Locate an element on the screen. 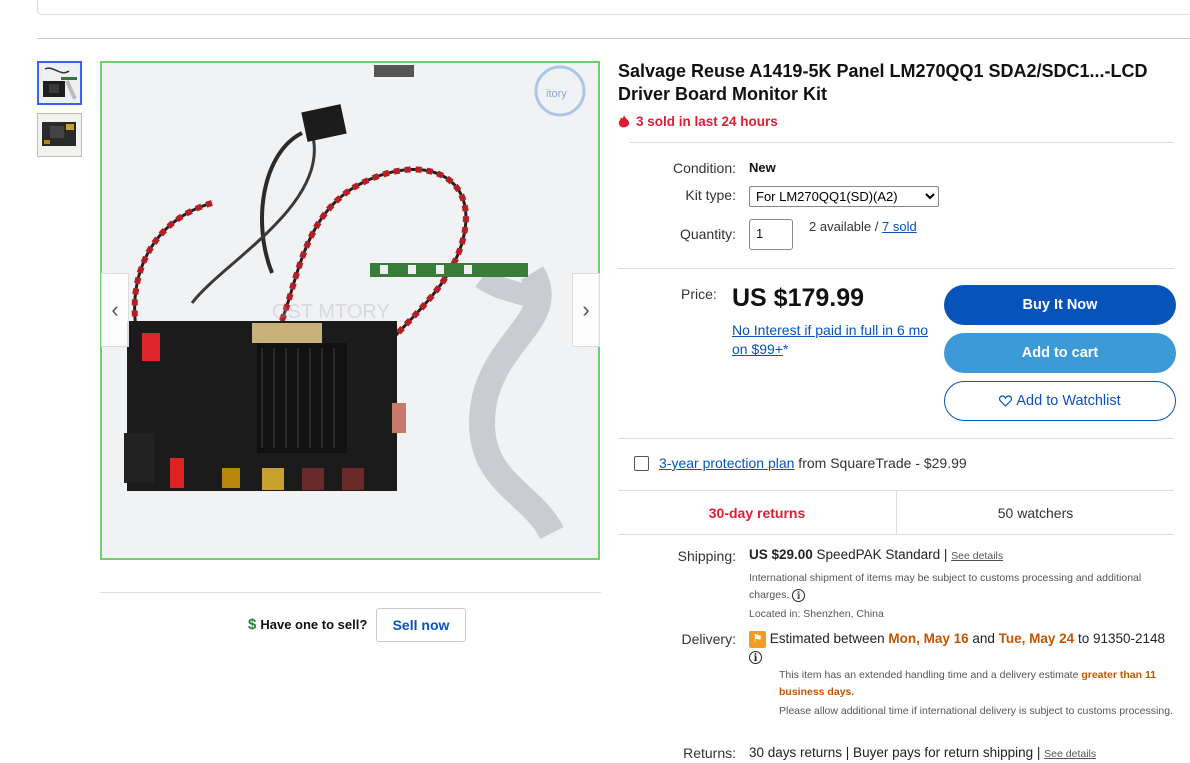  chevron-right-icon: › is located at coordinates (586, 309).